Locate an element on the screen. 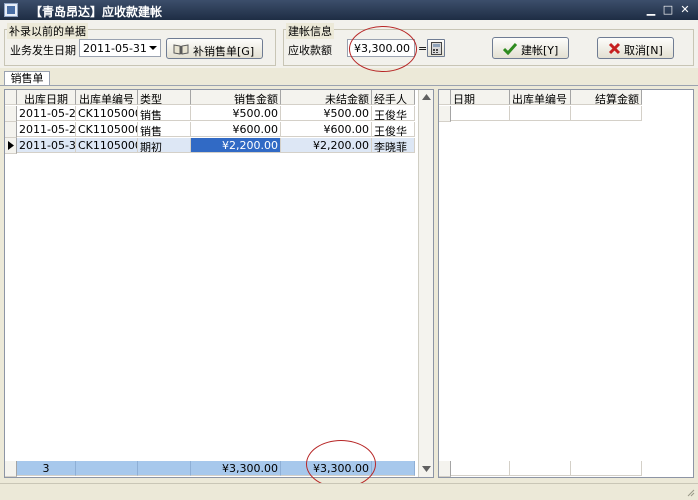  col-settle-amount-header: 结算金额 is located at coordinates (606, 97).